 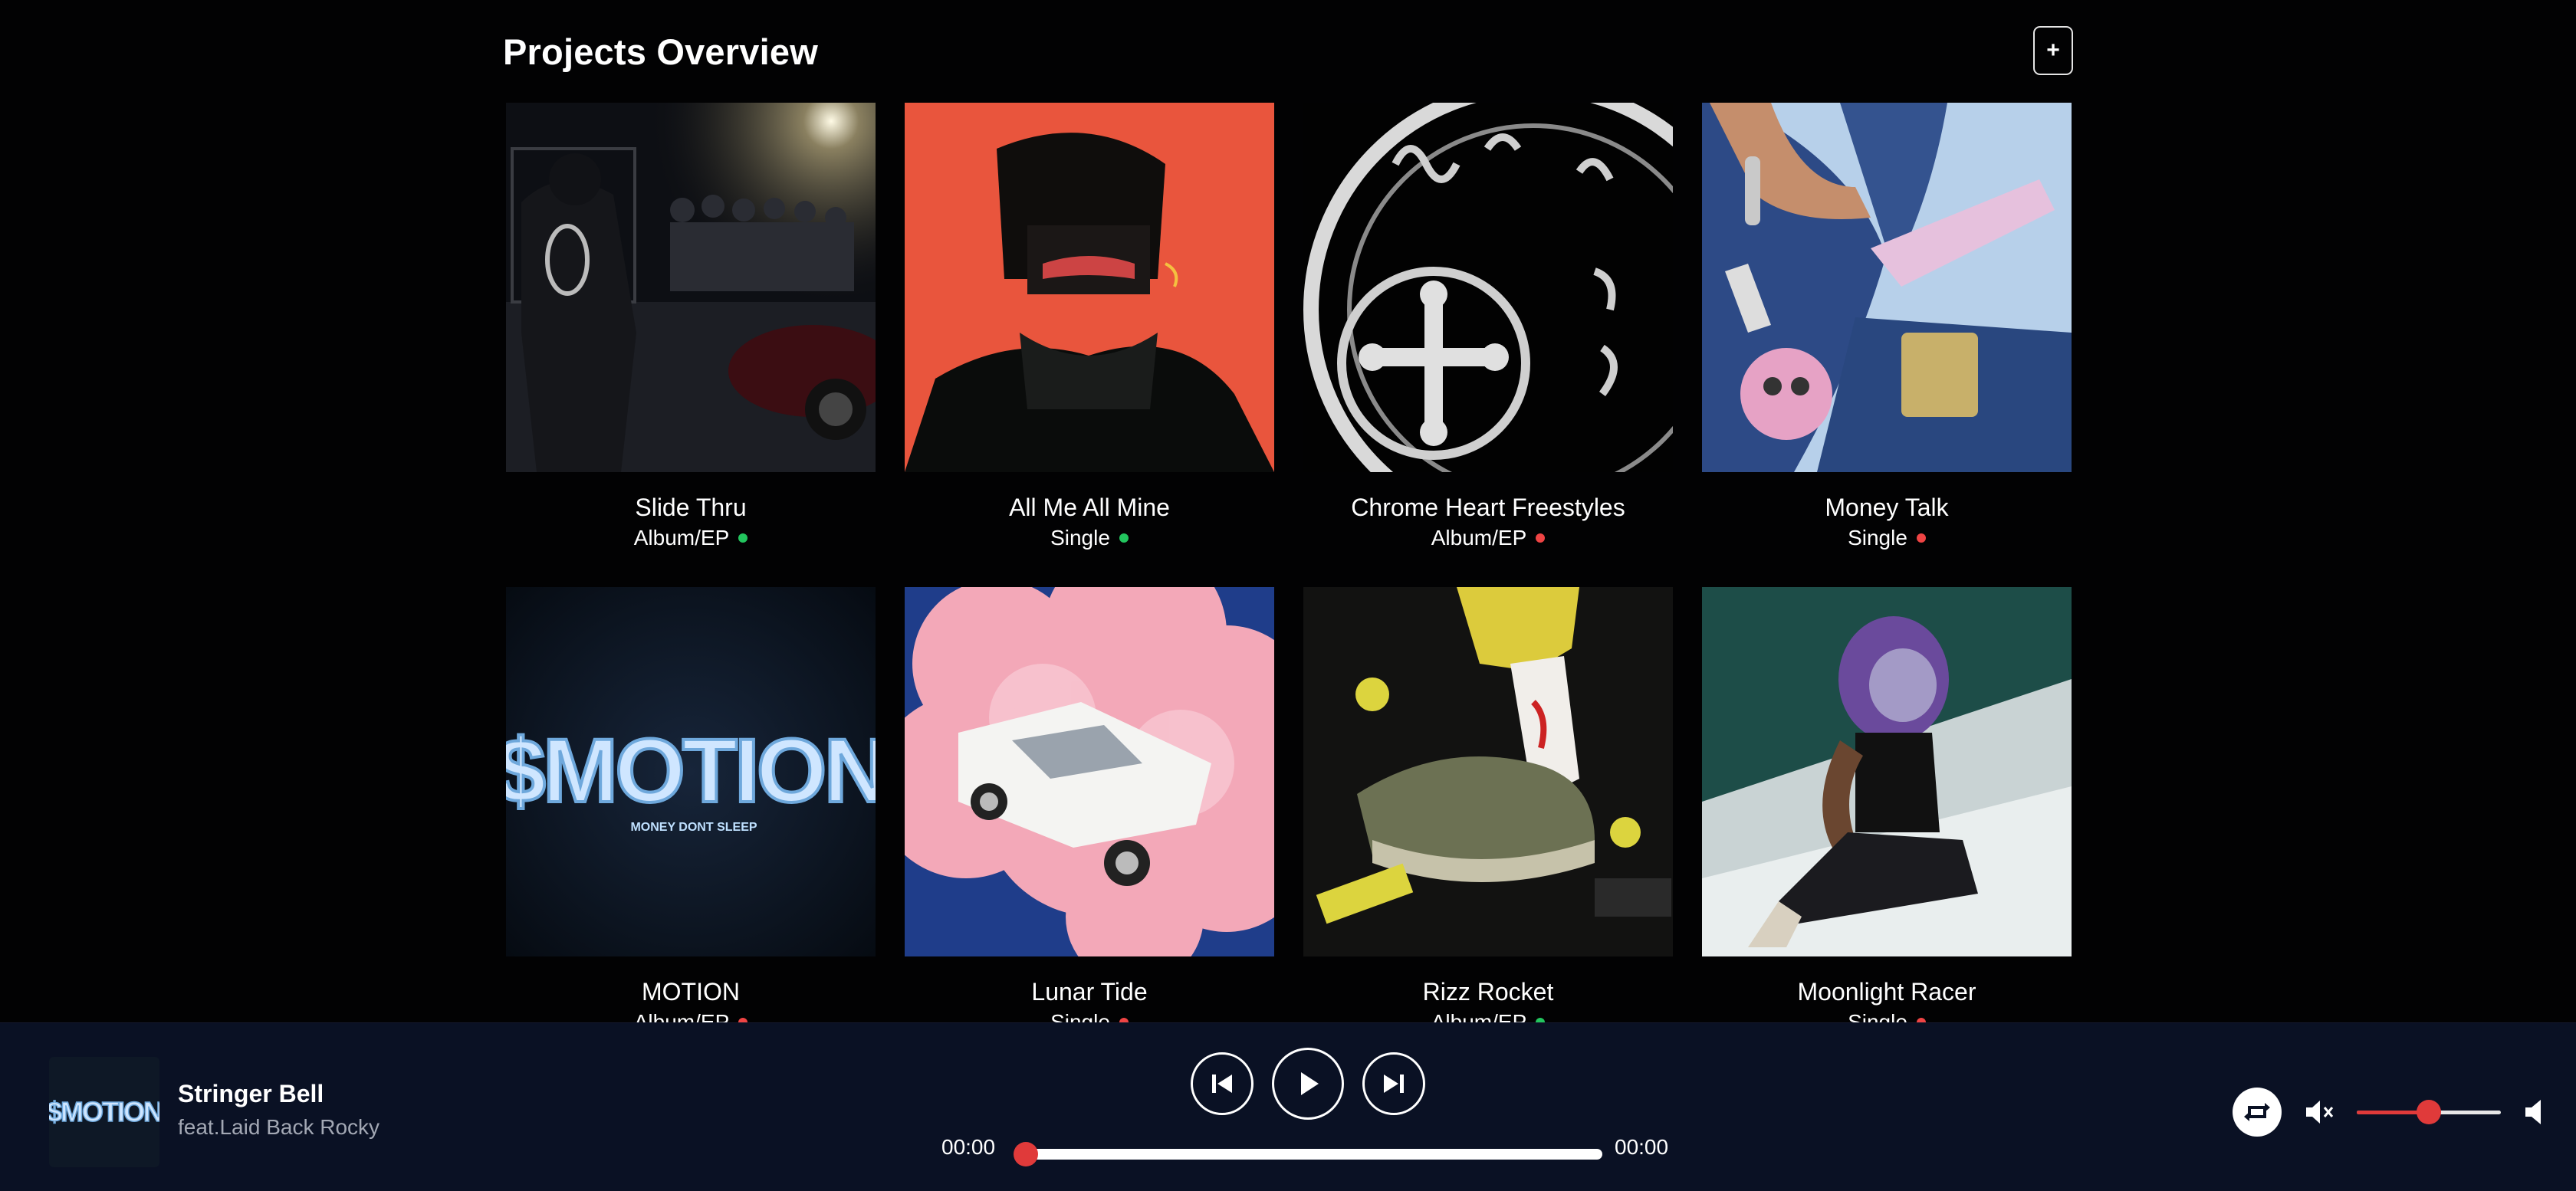 I want to click on project-card: Rizz Rocket Album/EP, so click(x=1488, y=805).